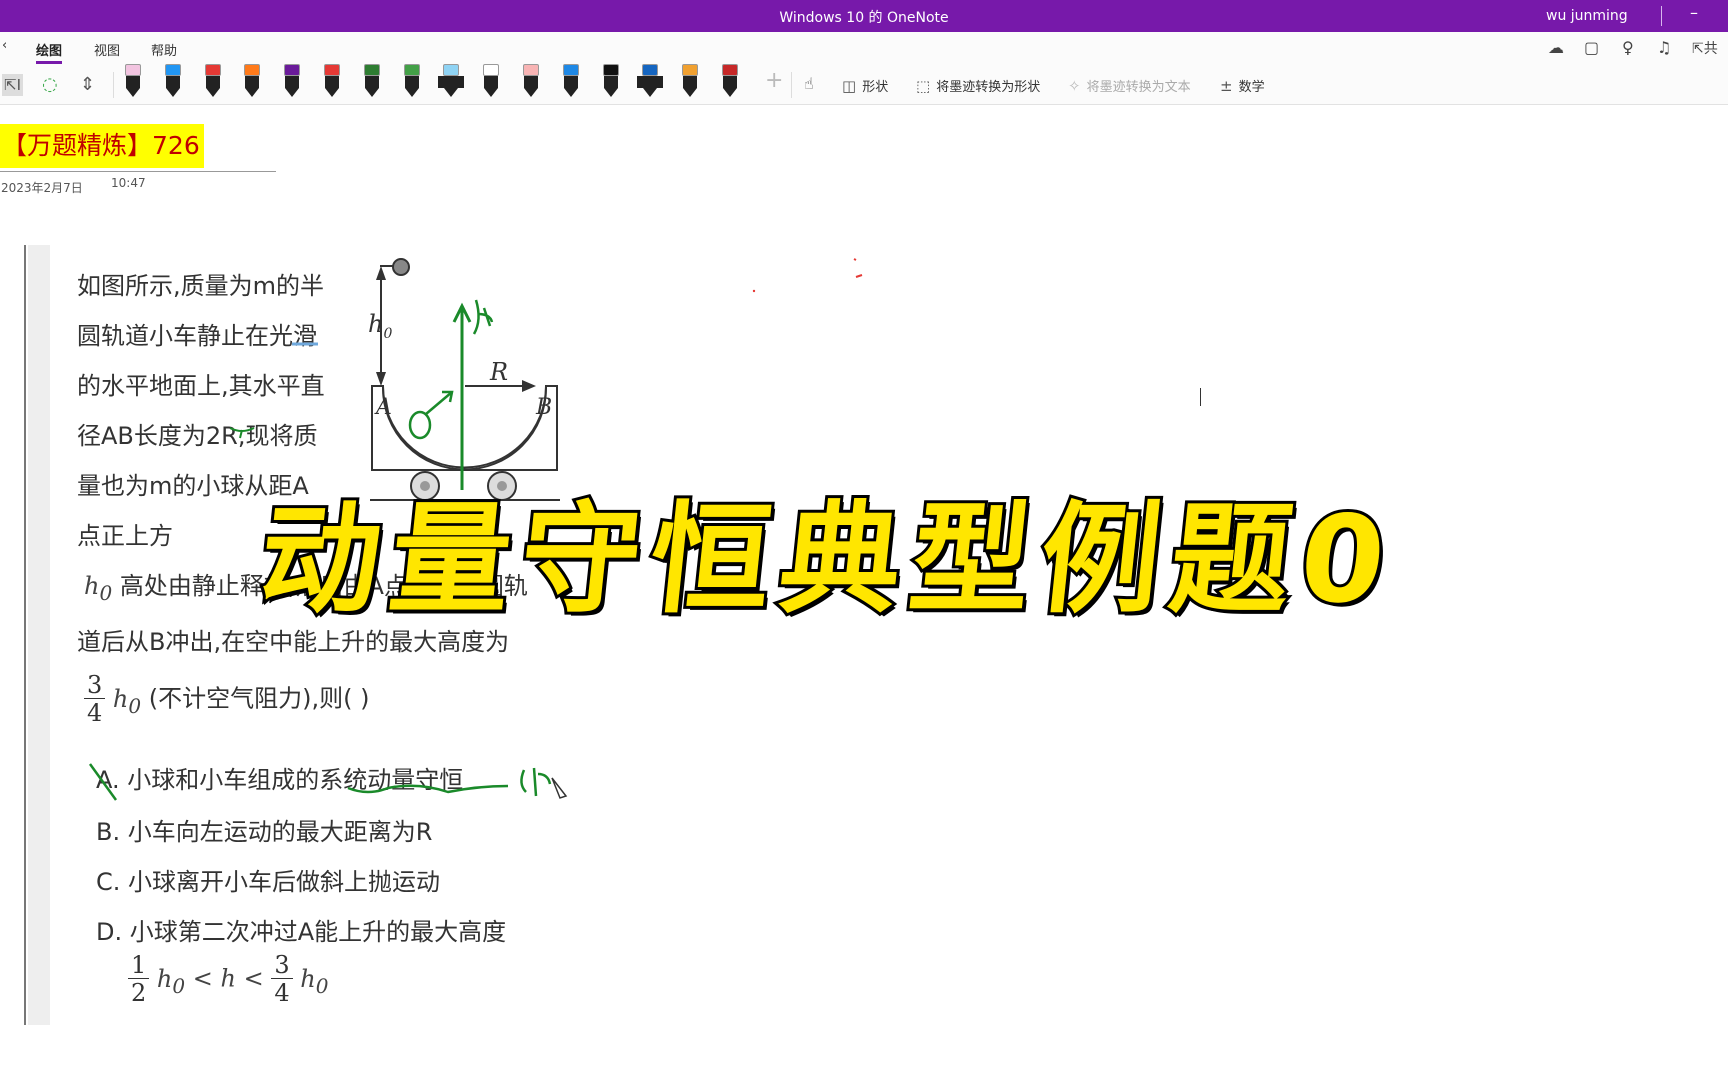  I want to click on title-separator, so click(1661, 16).